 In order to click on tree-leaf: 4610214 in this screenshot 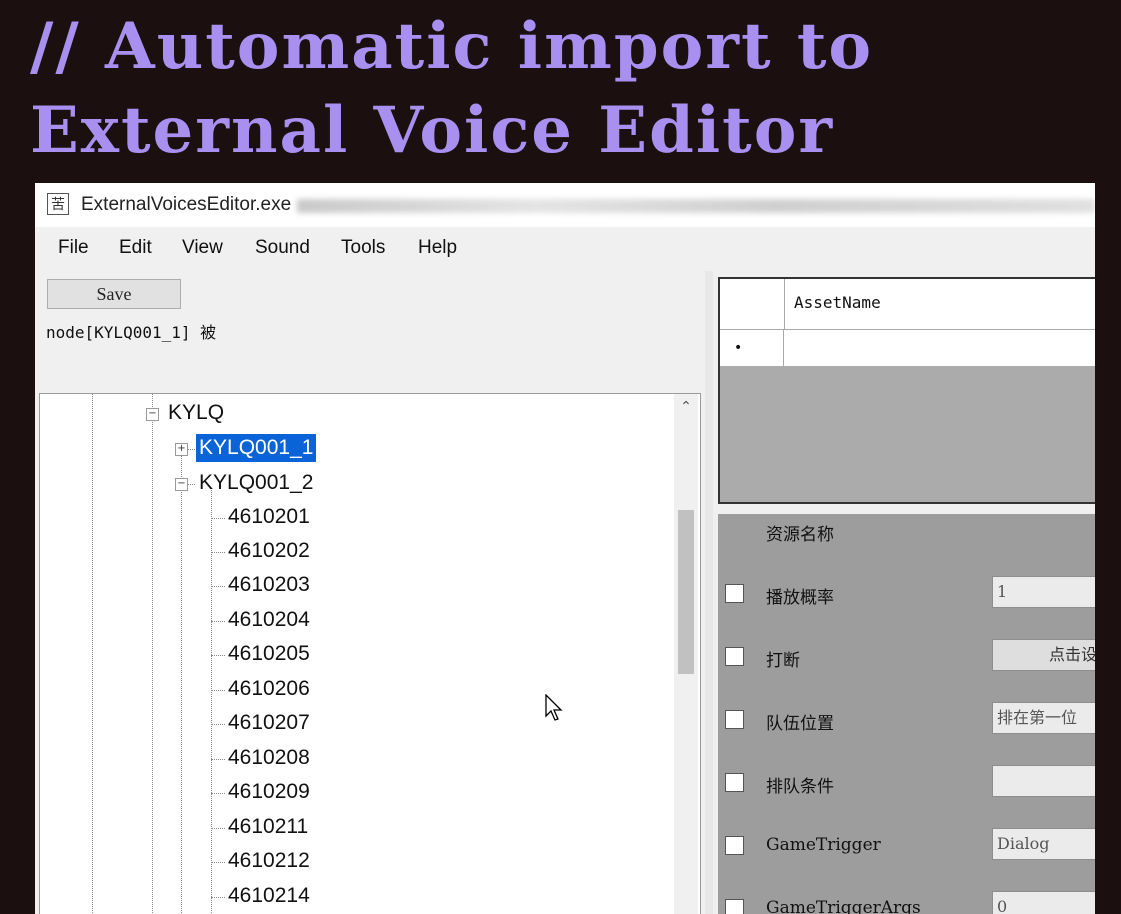, I will do `click(269, 896)`.